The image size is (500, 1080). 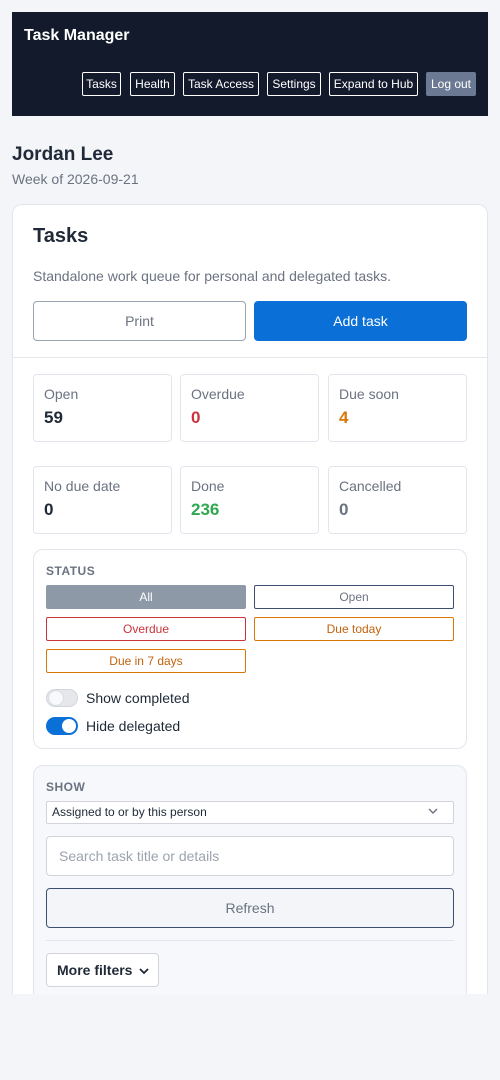 I want to click on search-input, so click(x=250, y=856).